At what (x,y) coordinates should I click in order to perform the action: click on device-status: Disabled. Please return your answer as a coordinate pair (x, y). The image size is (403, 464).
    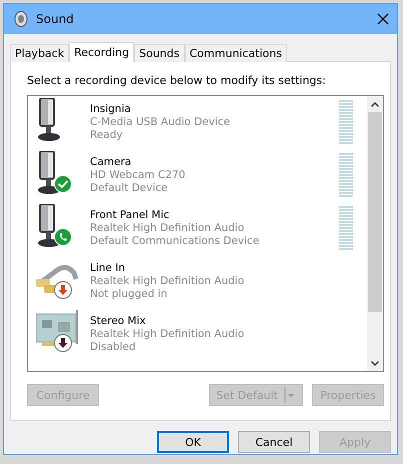
    Looking at the image, I should click on (113, 347).